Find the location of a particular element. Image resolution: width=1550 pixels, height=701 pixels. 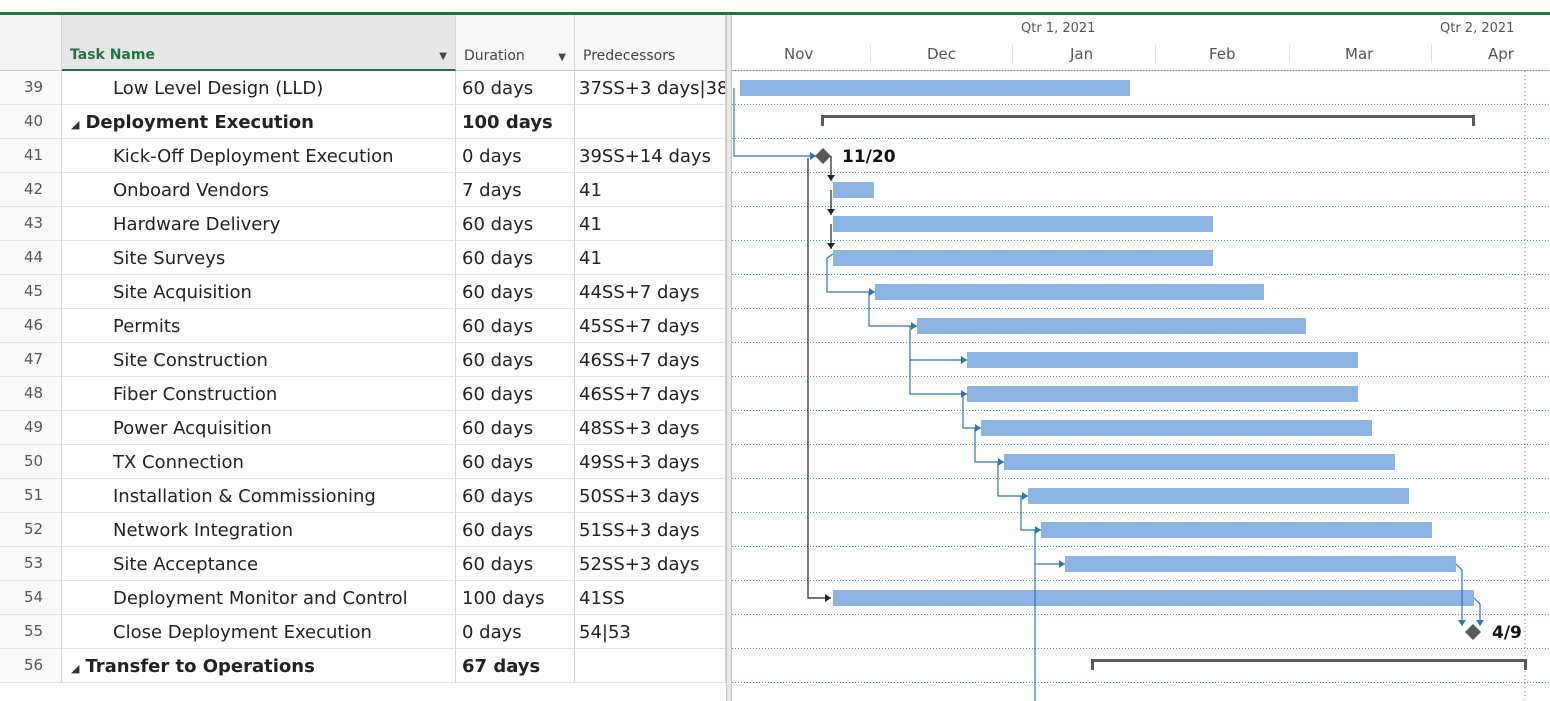

task-row: 50 TX Connection 60 days 49SS+3 days is located at coordinates (363, 462).